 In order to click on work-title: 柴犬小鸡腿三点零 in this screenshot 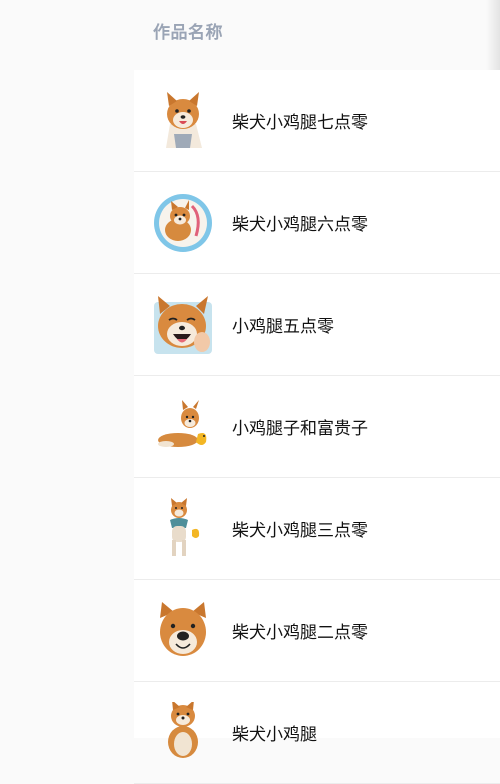, I will do `click(300, 531)`.